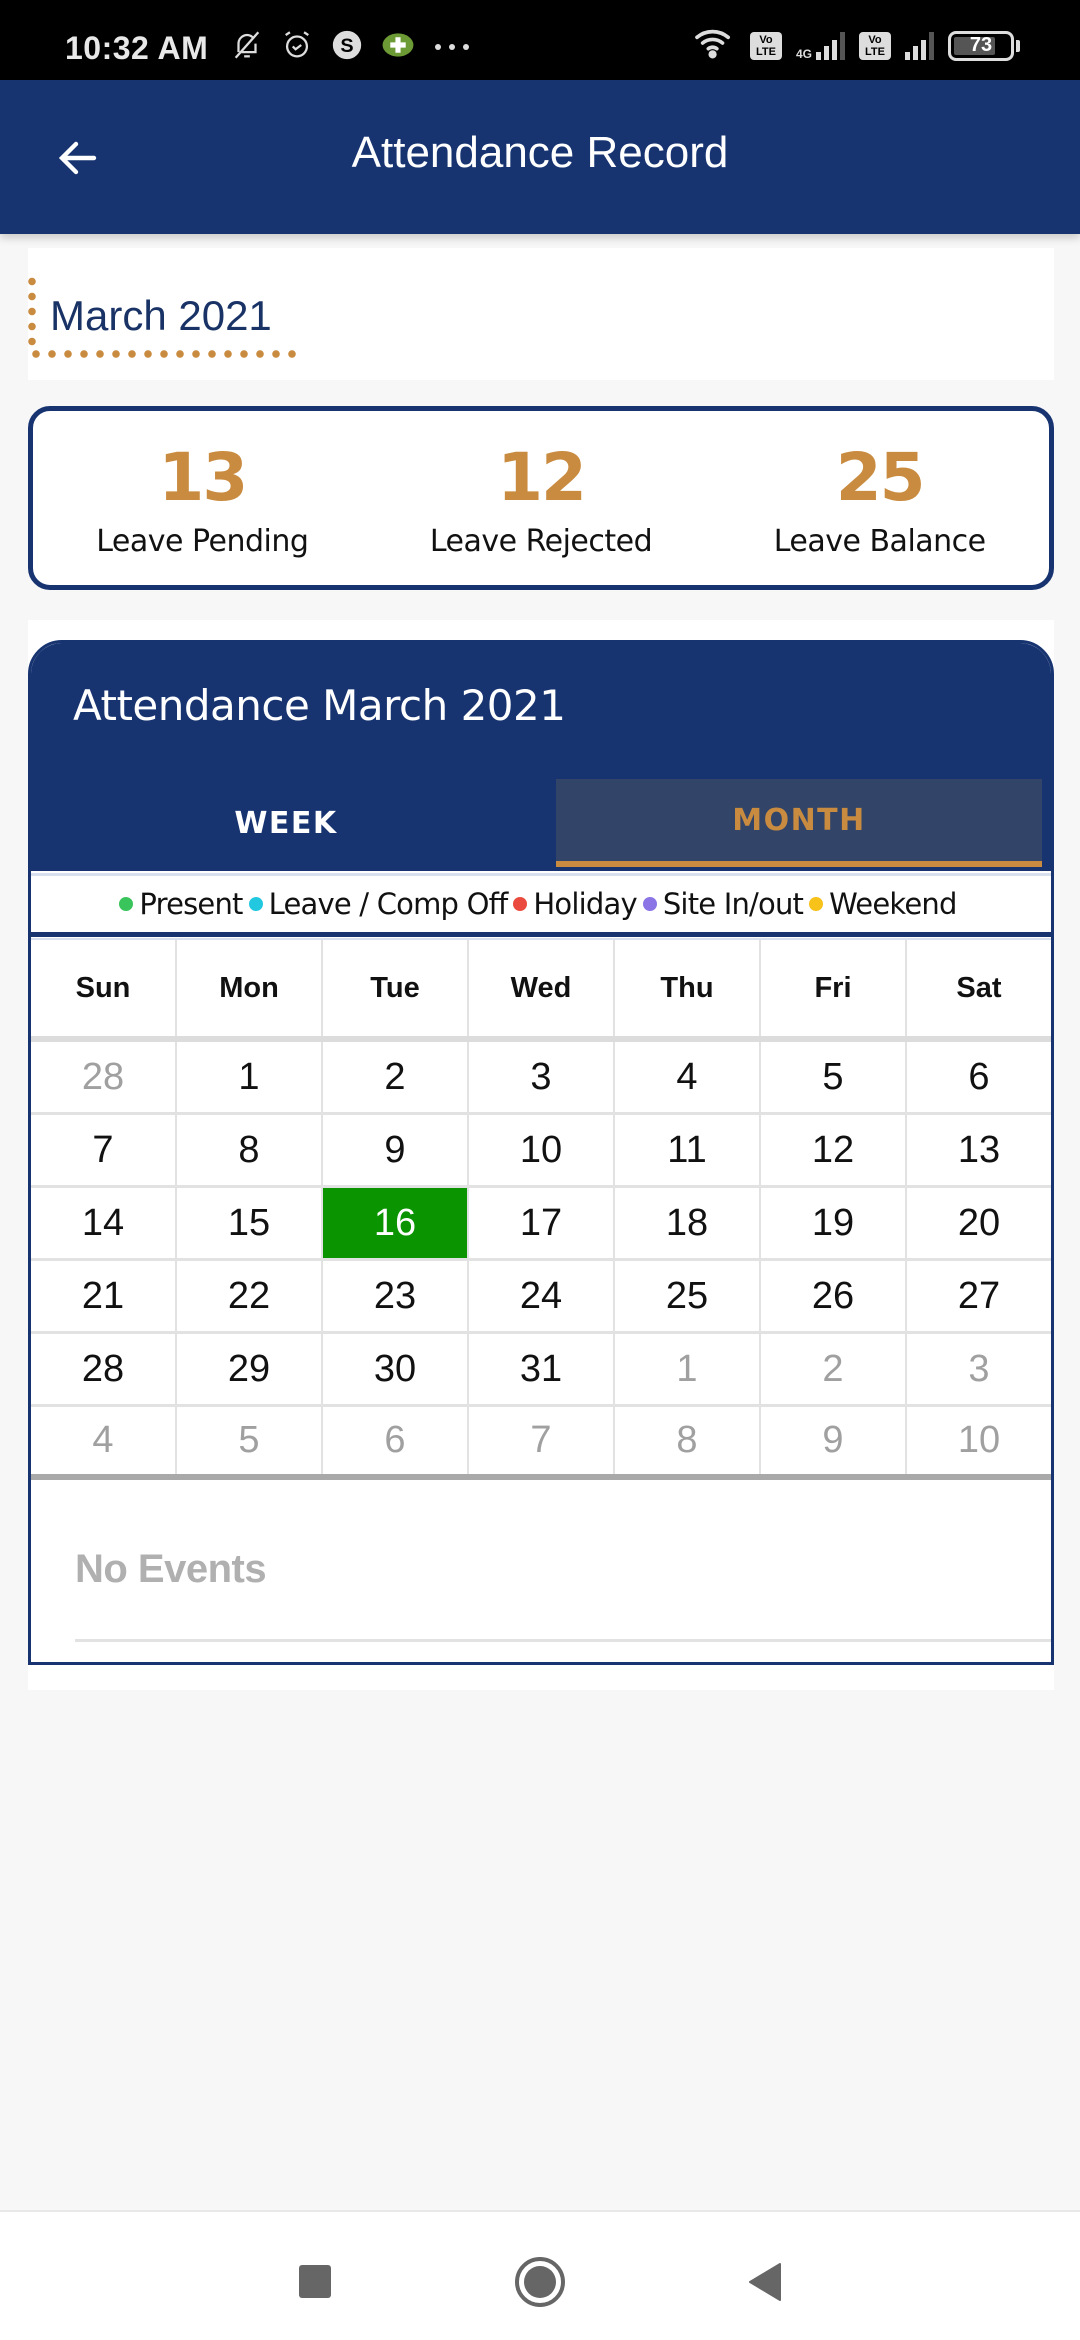 The height and width of the screenshot is (2340, 1080). Describe the element at coordinates (979, 1296) in the screenshot. I see `calendar-day: 27` at that location.